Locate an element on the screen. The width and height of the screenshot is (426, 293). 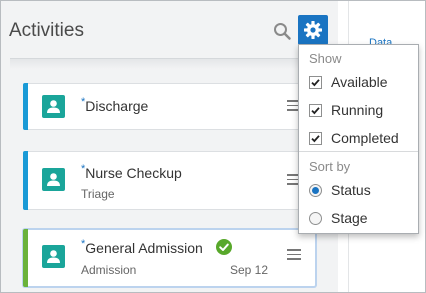
activity-date: Sep 12 is located at coordinates (248, 270).